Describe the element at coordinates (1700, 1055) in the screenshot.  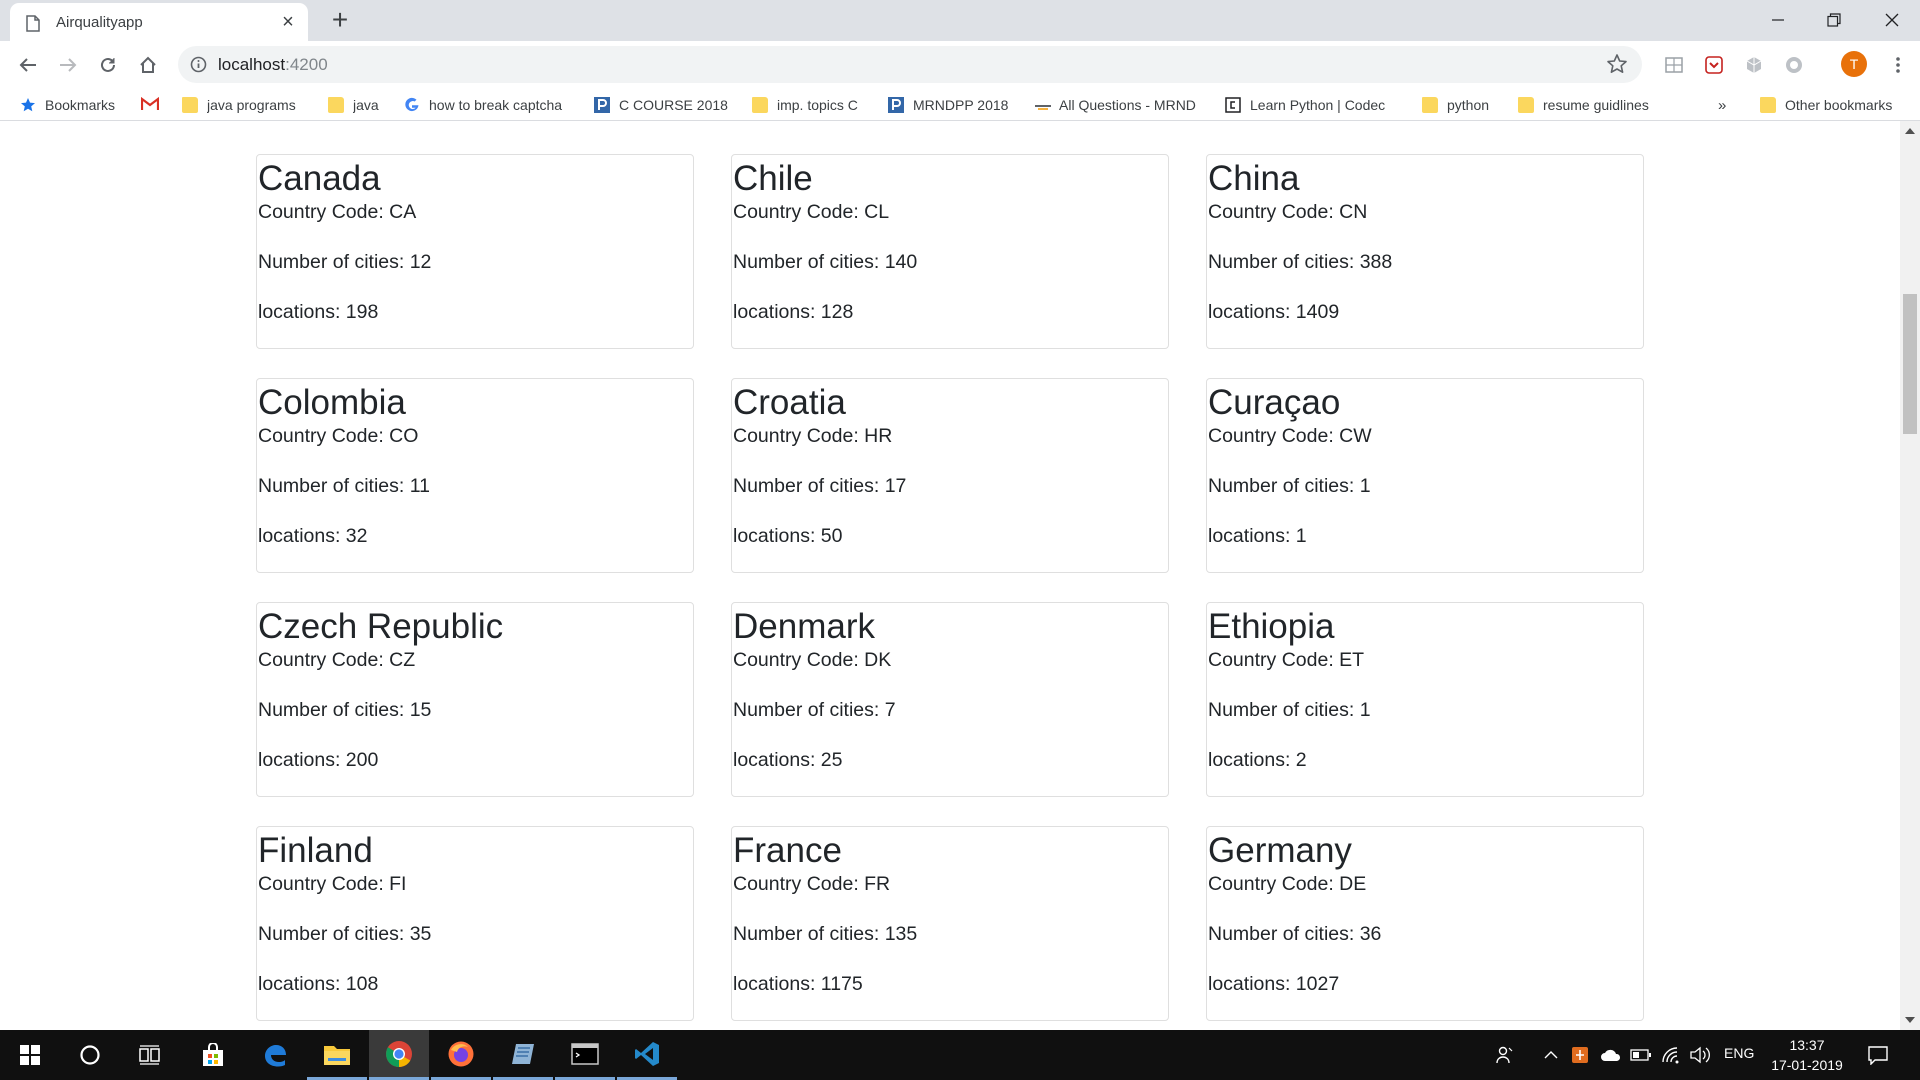
I see `volume-icon` at that location.